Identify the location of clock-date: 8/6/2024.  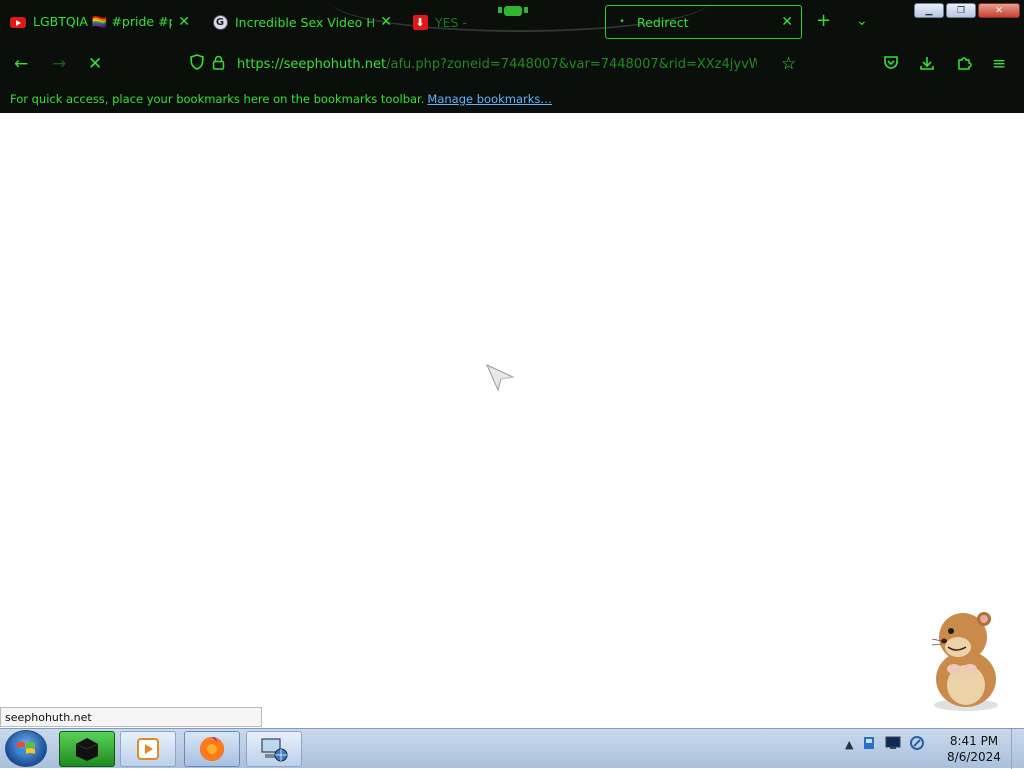
(974, 757).